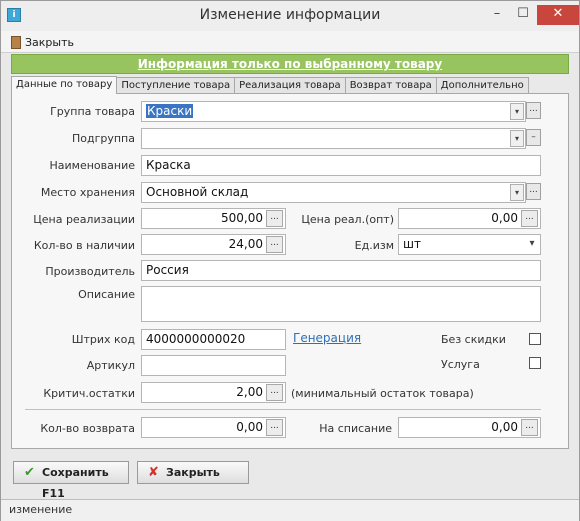  What do you see at coordinates (382, 393) in the screenshot?
I see `critical-hint: (минимальный остаток товара)` at bounding box center [382, 393].